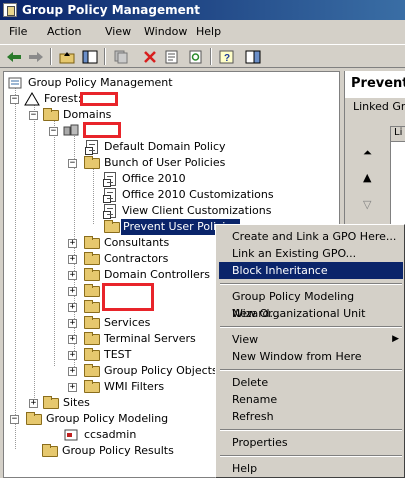 The height and width of the screenshot is (478, 405). Describe the element at coordinates (398, 134) in the screenshot. I see `list-column-header: Li` at that location.